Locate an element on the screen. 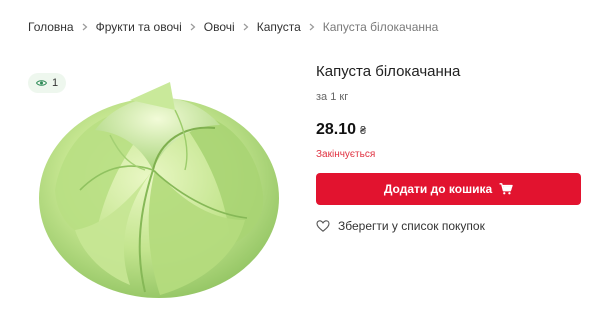 The width and height of the screenshot is (600, 309). breadcrumb-cabbage: Капуста is located at coordinates (279, 27).